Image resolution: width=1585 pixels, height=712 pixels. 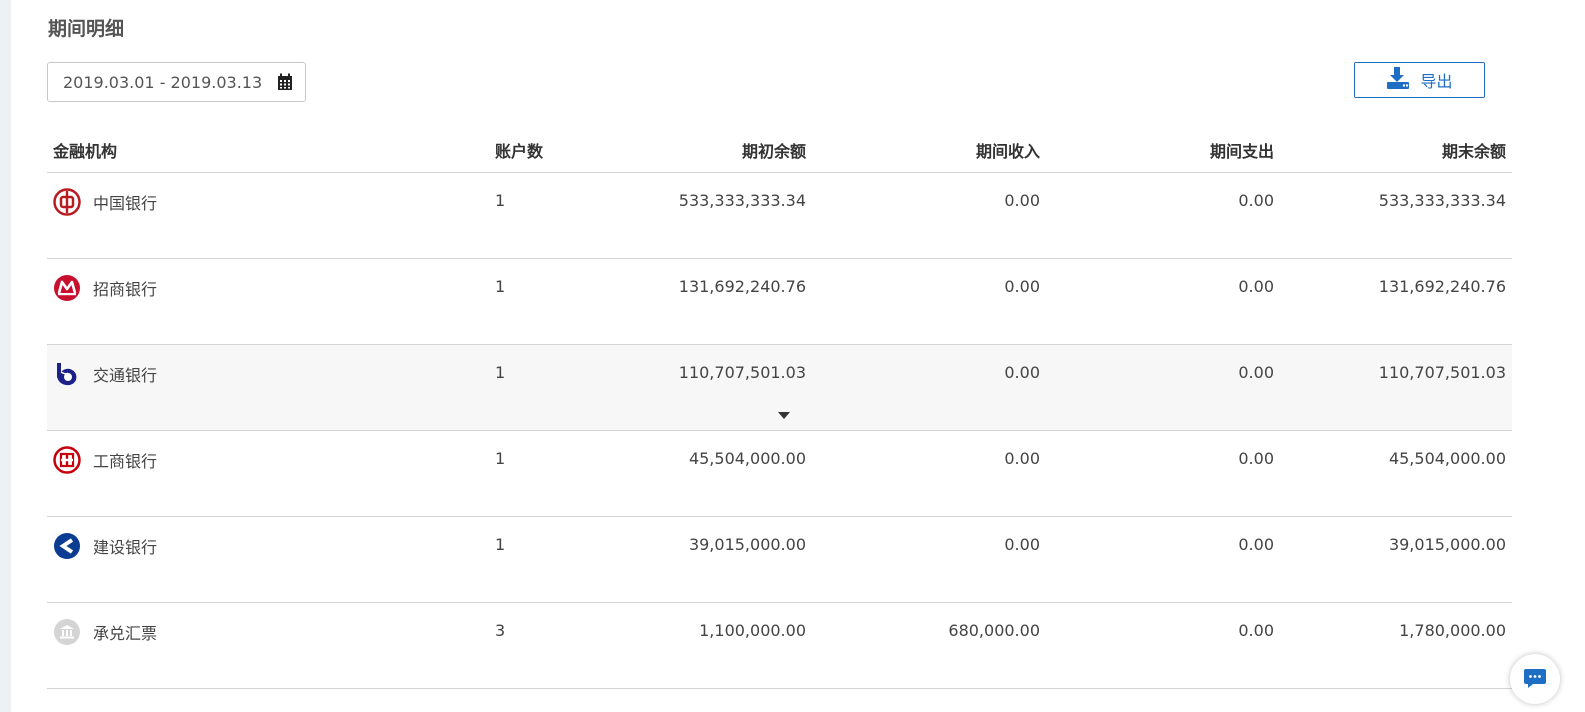 What do you see at coordinates (125, 375) in the screenshot?
I see `institution-name: 交通银行` at bounding box center [125, 375].